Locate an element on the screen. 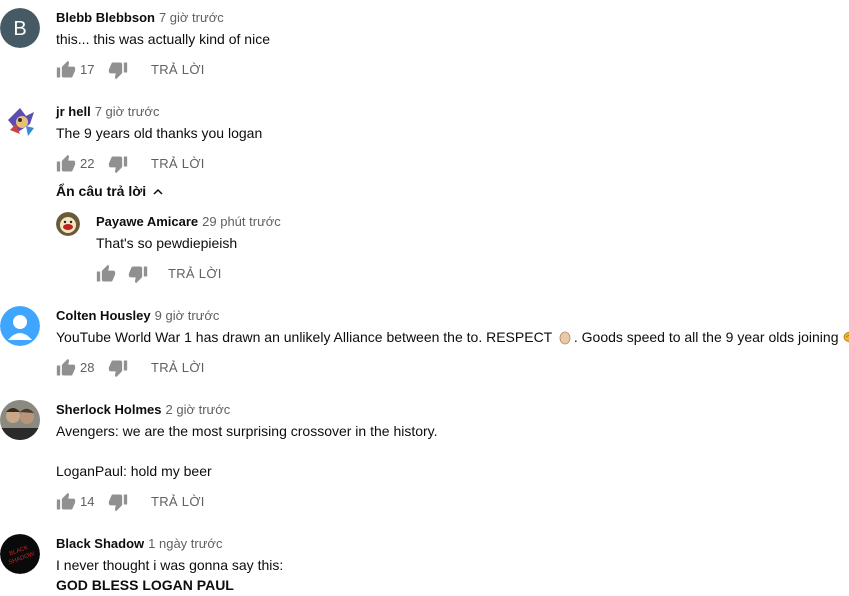 The width and height of the screenshot is (849, 596). timestamp: 9 giờ trước is located at coordinates (187, 315).